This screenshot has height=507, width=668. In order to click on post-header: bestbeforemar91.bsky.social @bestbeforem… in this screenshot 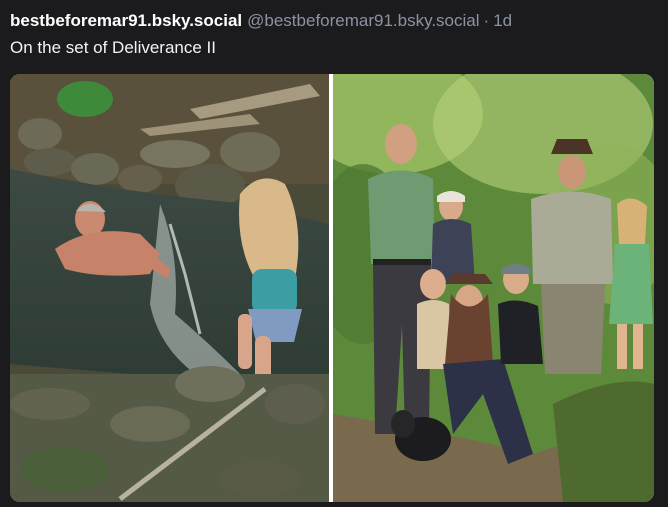, I will do `click(261, 21)`.